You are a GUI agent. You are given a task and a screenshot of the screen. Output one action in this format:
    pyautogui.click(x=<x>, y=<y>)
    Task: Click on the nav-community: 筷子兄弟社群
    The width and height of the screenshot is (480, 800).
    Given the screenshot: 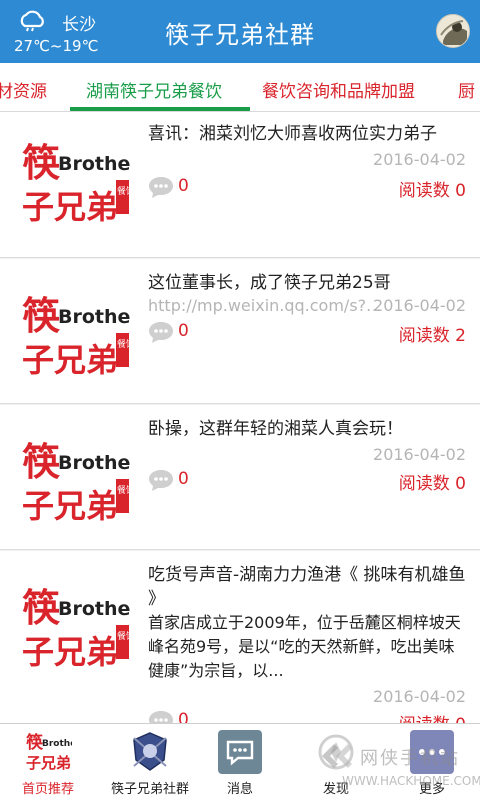 What is the action you would take?
    pyautogui.click(x=150, y=762)
    